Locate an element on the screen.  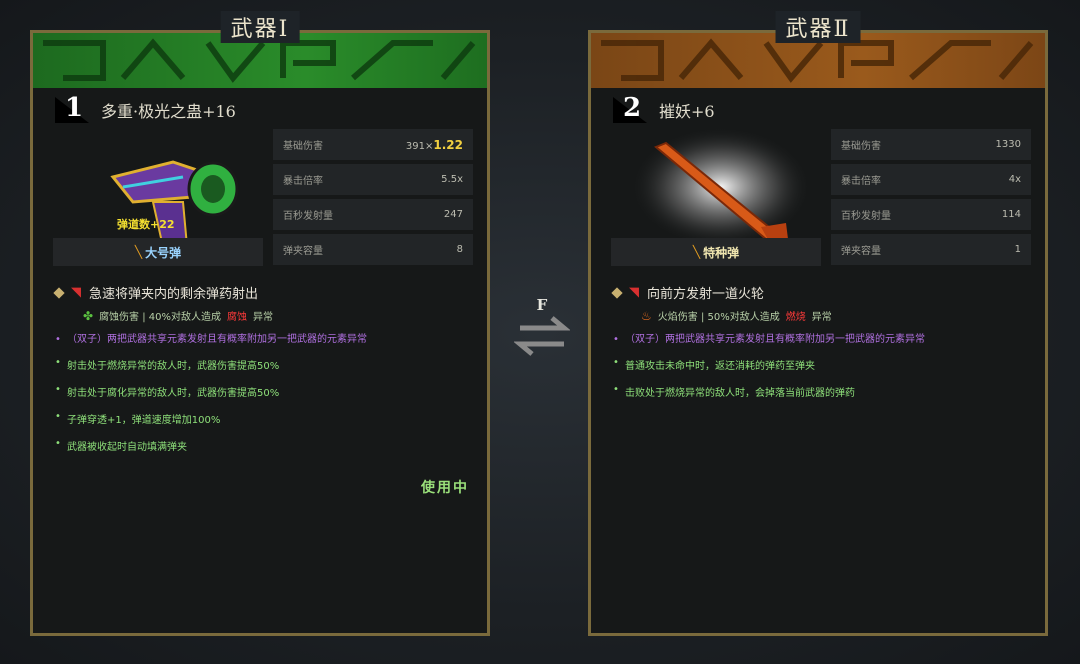
weapon-name: 多重·极光之蛊+16 is located at coordinates (168, 111).